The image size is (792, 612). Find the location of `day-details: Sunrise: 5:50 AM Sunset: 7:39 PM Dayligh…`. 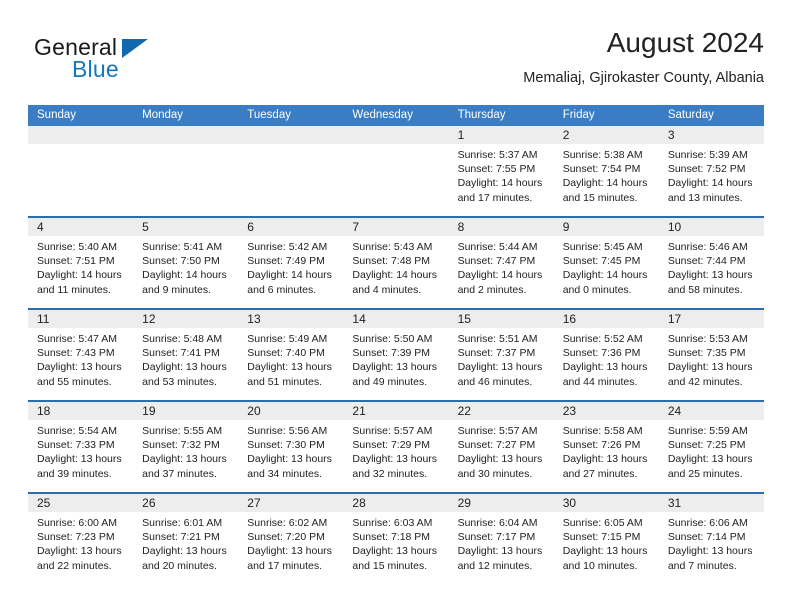

day-details: Sunrise: 5:50 AM Sunset: 7:39 PM Dayligh… is located at coordinates (395, 358).